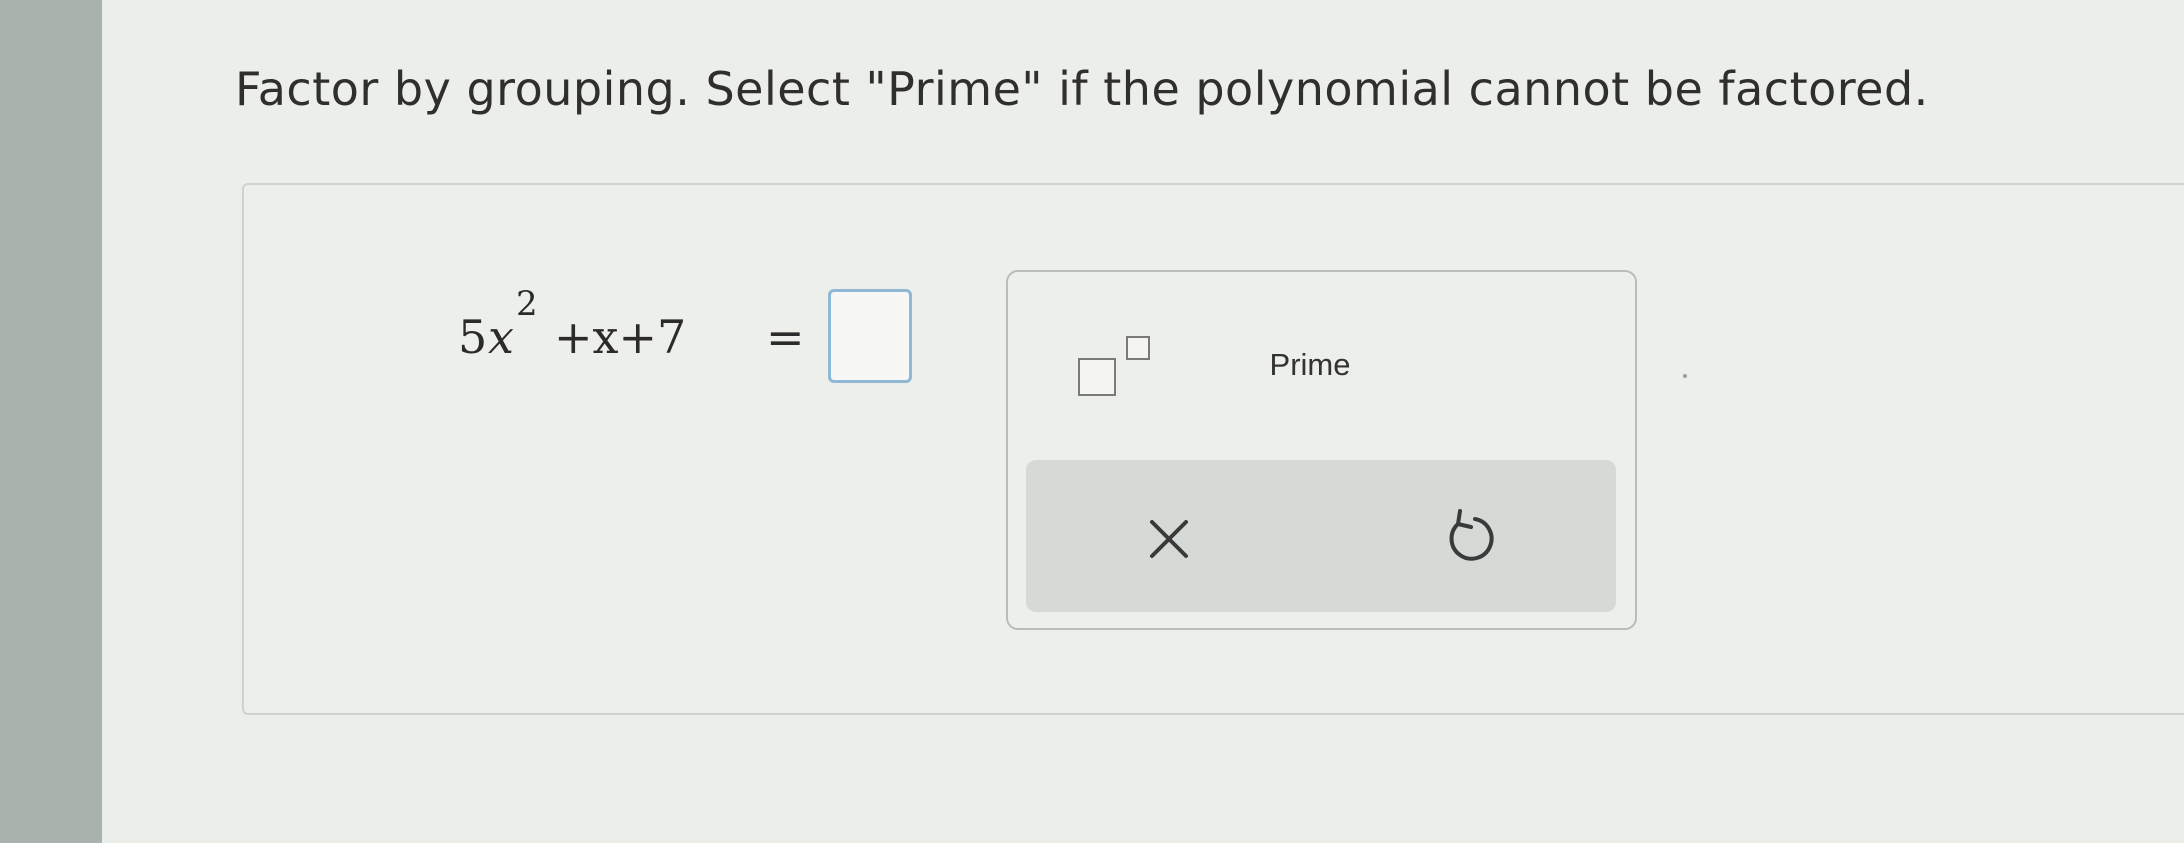 This screenshot has height=843, width=2184. What do you see at coordinates (620, 337) in the screenshot?
I see `equation-rest: +x+7` at bounding box center [620, 337].